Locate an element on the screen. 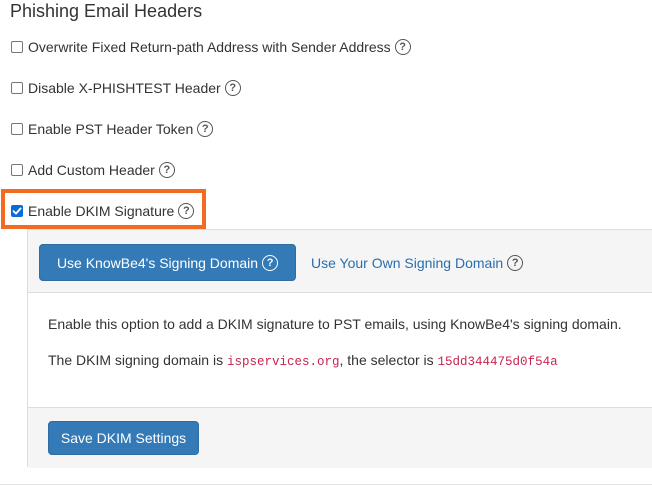 The height and width of the screenshot is (486, 652). option-add-custom-header: Add Custom Header ? is located at coordinates (93, 170).